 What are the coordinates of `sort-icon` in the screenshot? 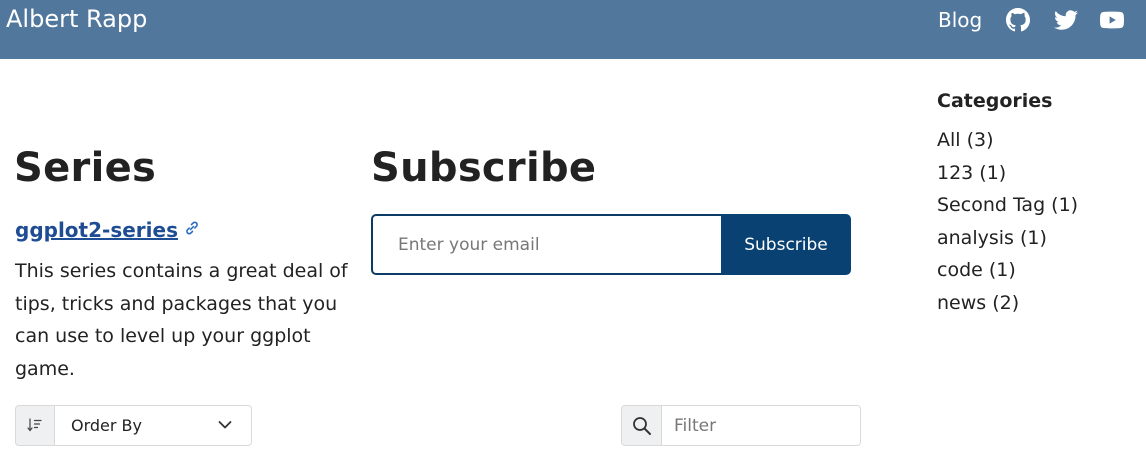 It's located at (34, 425).